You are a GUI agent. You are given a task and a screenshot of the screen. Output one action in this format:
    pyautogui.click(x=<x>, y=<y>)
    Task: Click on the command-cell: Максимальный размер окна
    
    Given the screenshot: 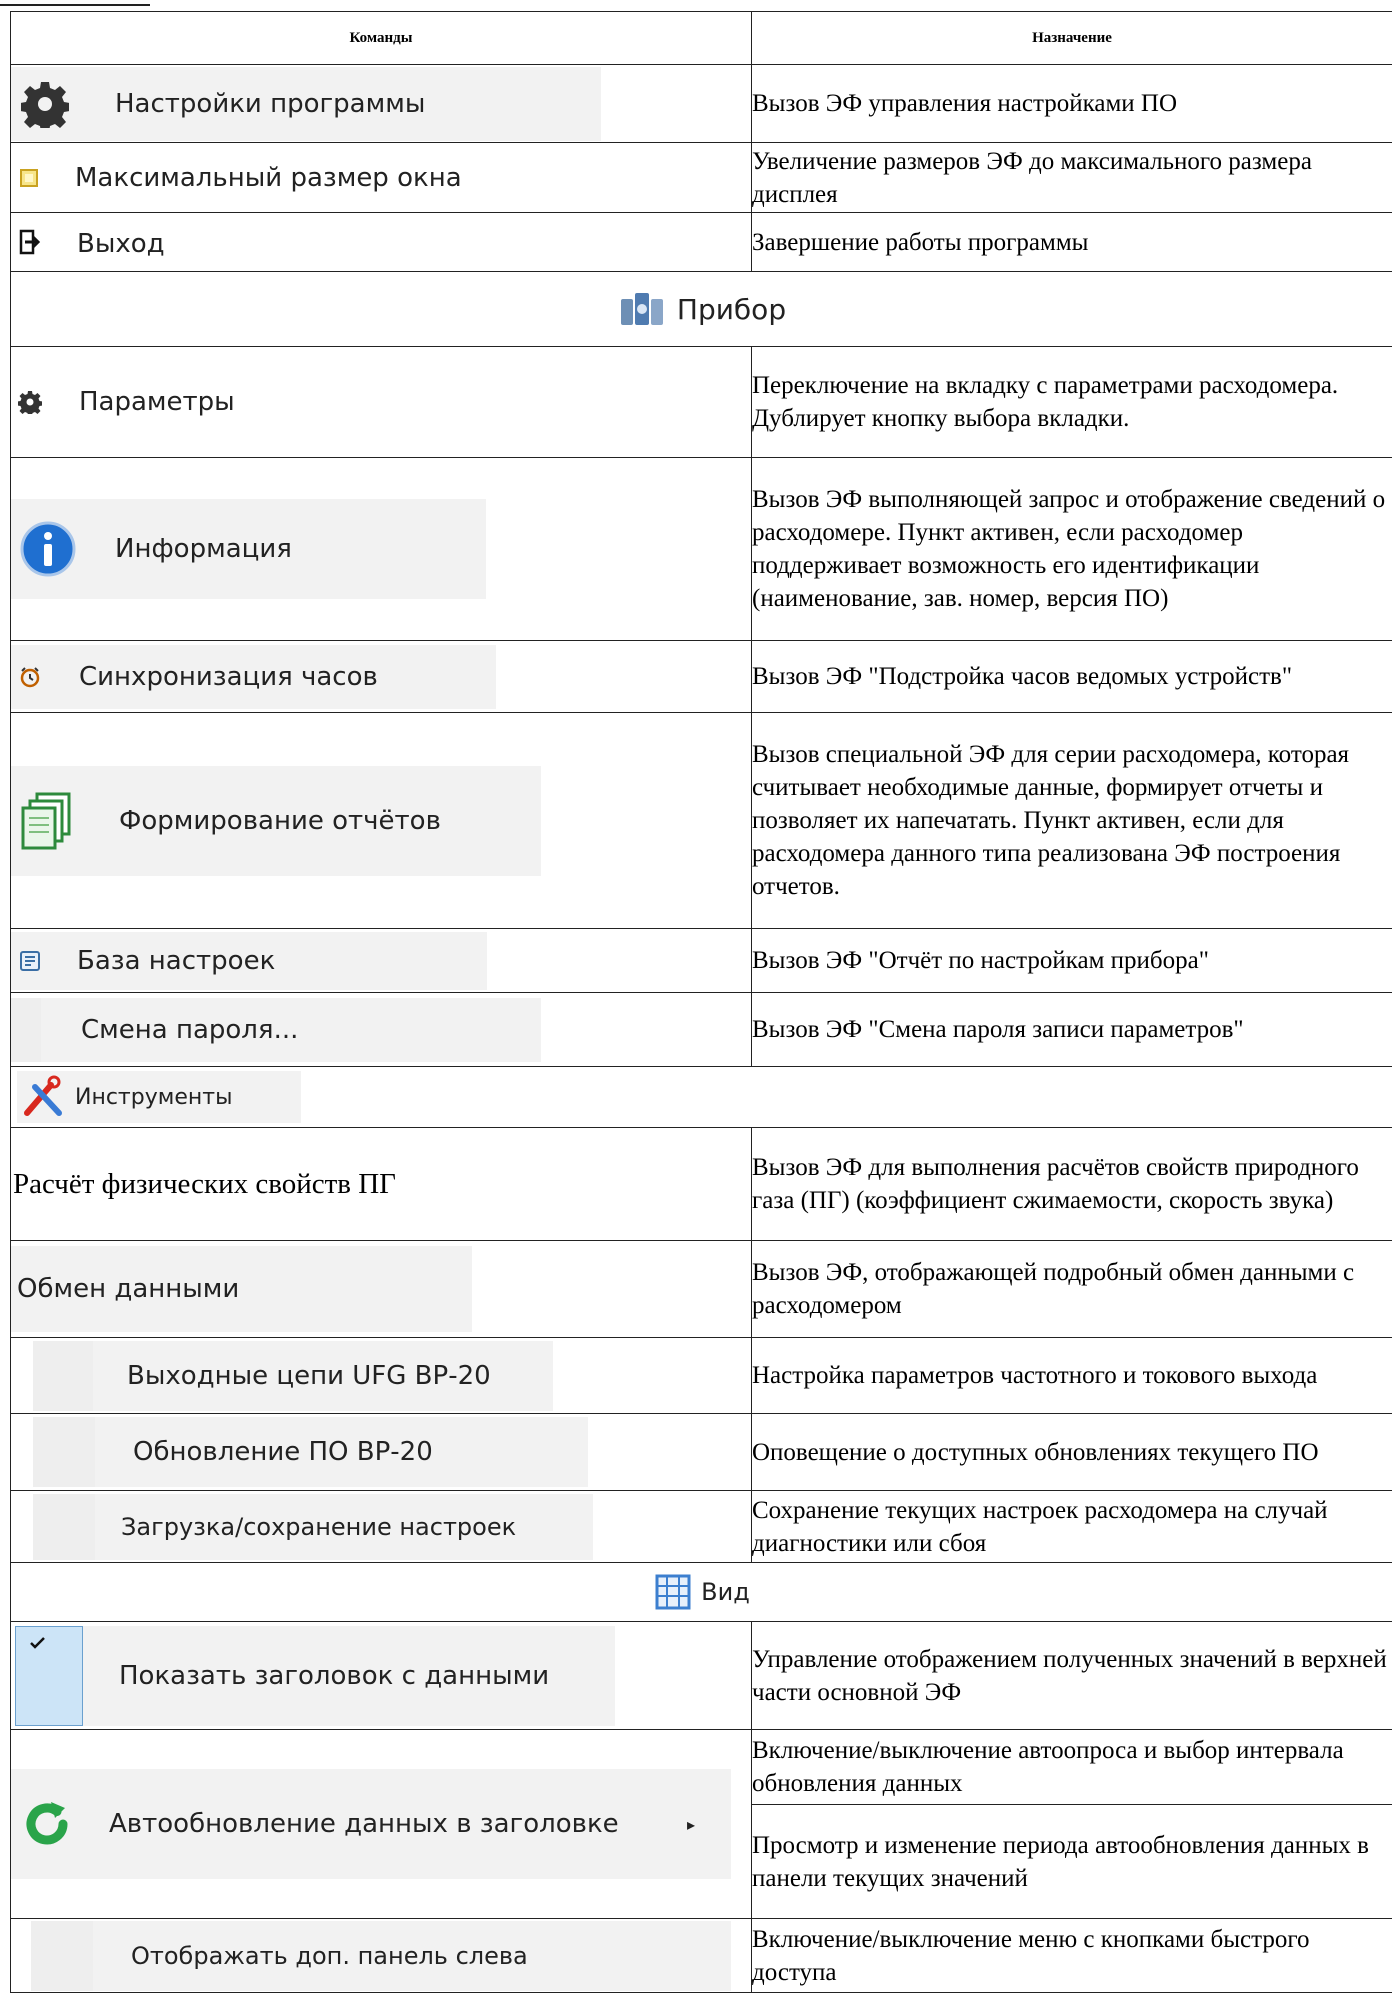 What is the action you would take?
    pyautogui.click(x=381, y=178)
    